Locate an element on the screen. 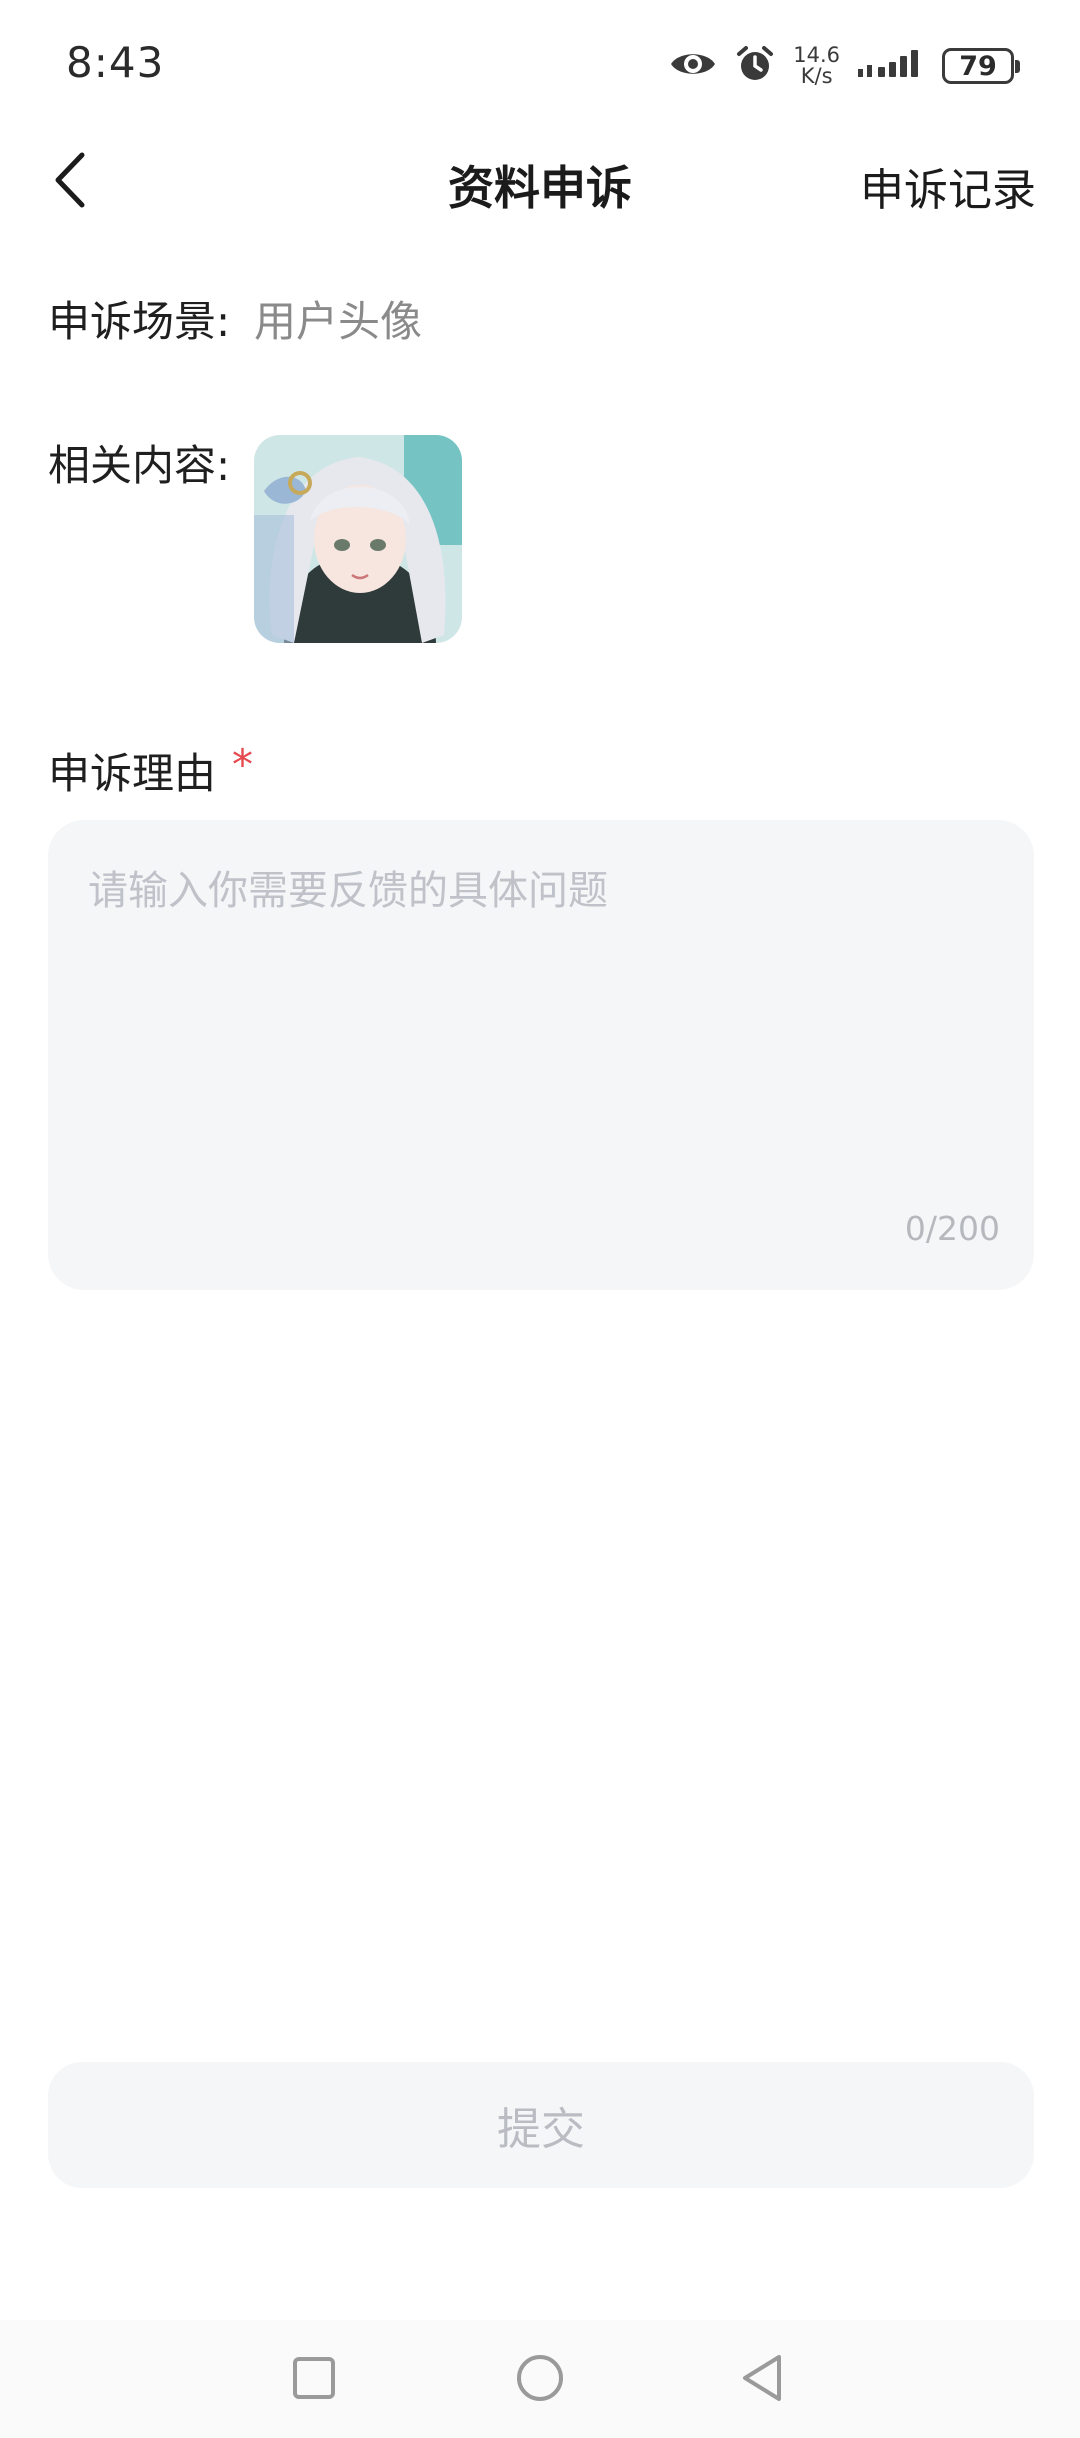 The height and width of the screenshot is (2438, 1080). circle-icon is located at coordinates (540, 2380).